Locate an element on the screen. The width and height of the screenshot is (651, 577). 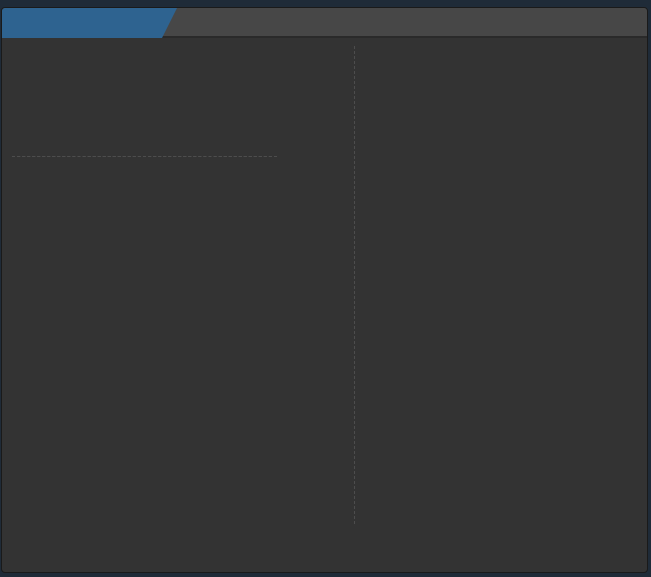
title-tab is located at coordinates (89, 23).